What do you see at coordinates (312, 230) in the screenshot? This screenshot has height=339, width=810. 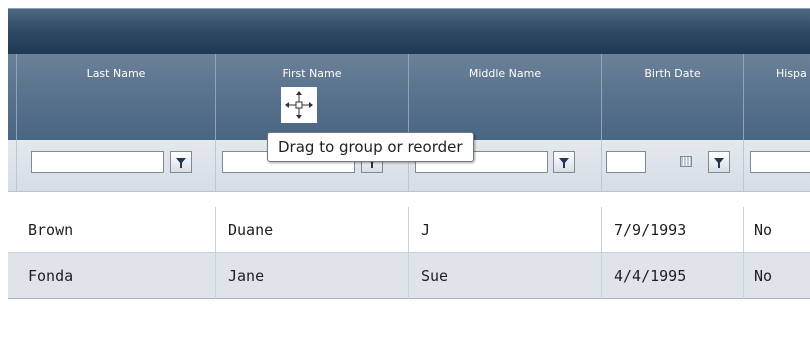 I see `cell-first-name: Duane` at bounding box center [312, 230].